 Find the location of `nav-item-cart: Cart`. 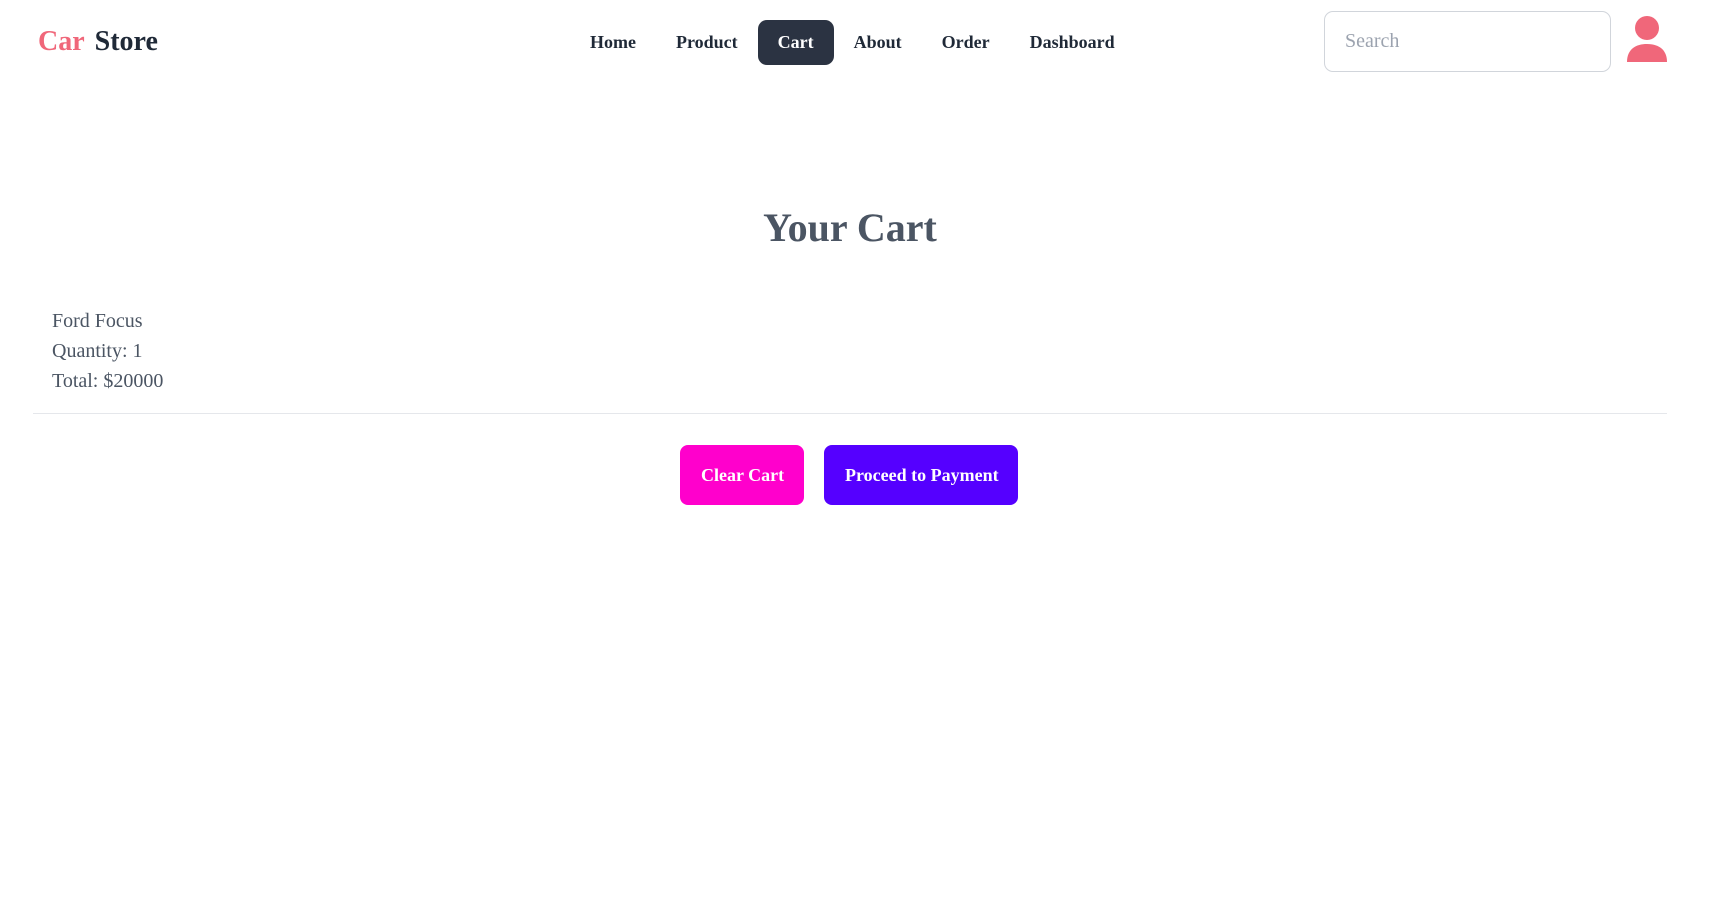

nav-item-cart: Cart is located at coordinates (795, 42).